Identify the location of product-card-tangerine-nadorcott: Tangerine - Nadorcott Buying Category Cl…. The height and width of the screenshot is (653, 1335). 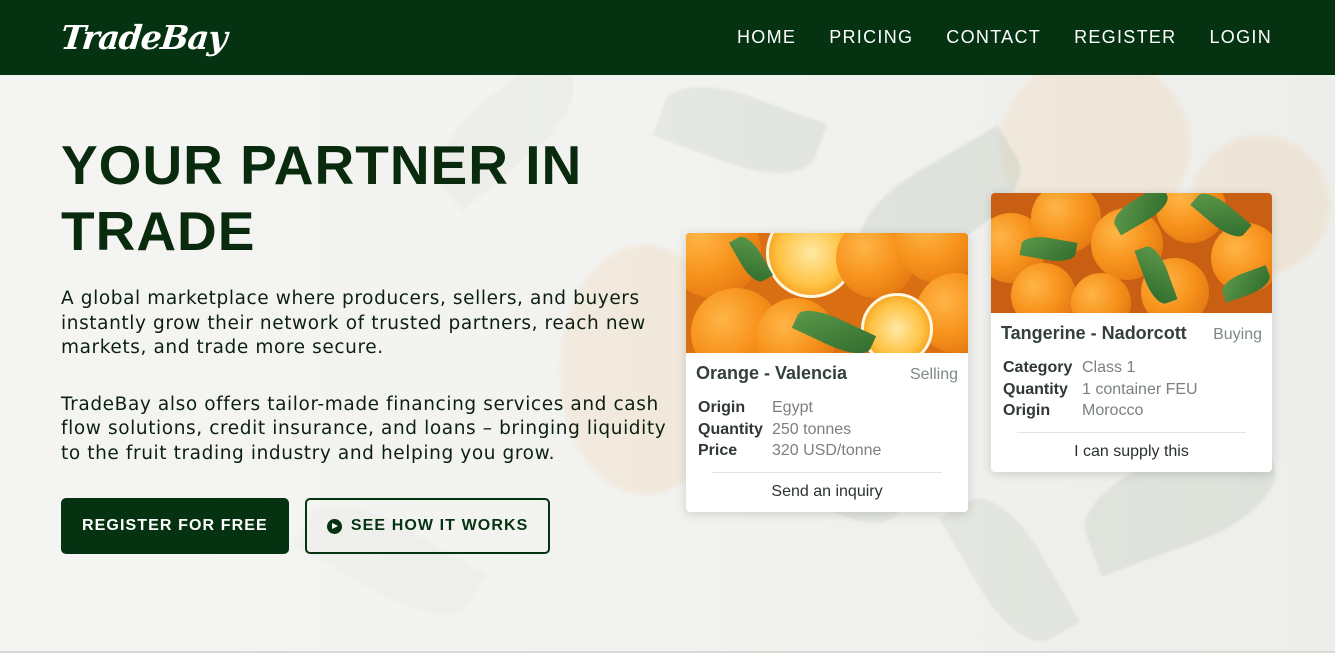
(1131, 332).